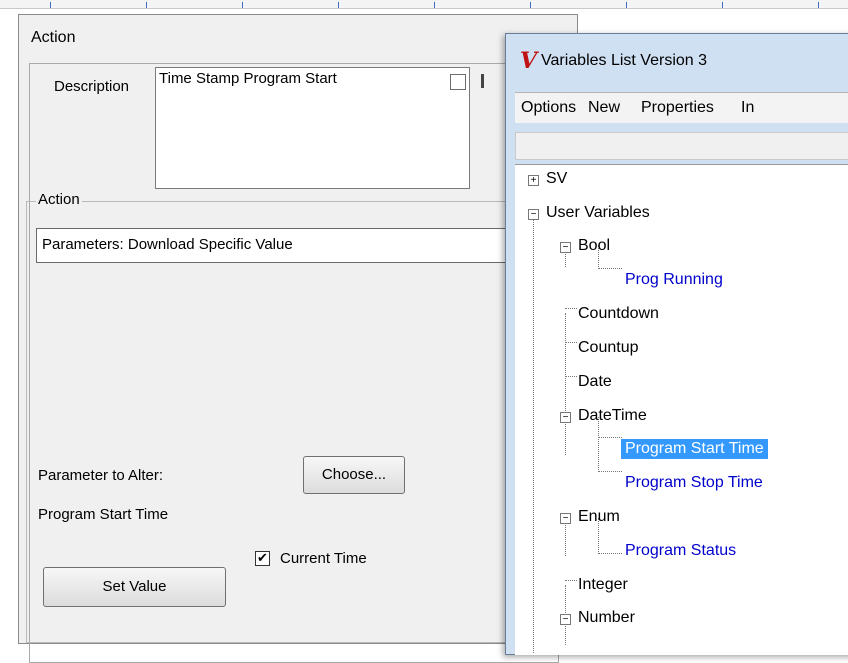  What do you see at coordinates (134, 587) in the screenshot?
I see `set-value-button: Set Value` at bounding box center [134, 587].